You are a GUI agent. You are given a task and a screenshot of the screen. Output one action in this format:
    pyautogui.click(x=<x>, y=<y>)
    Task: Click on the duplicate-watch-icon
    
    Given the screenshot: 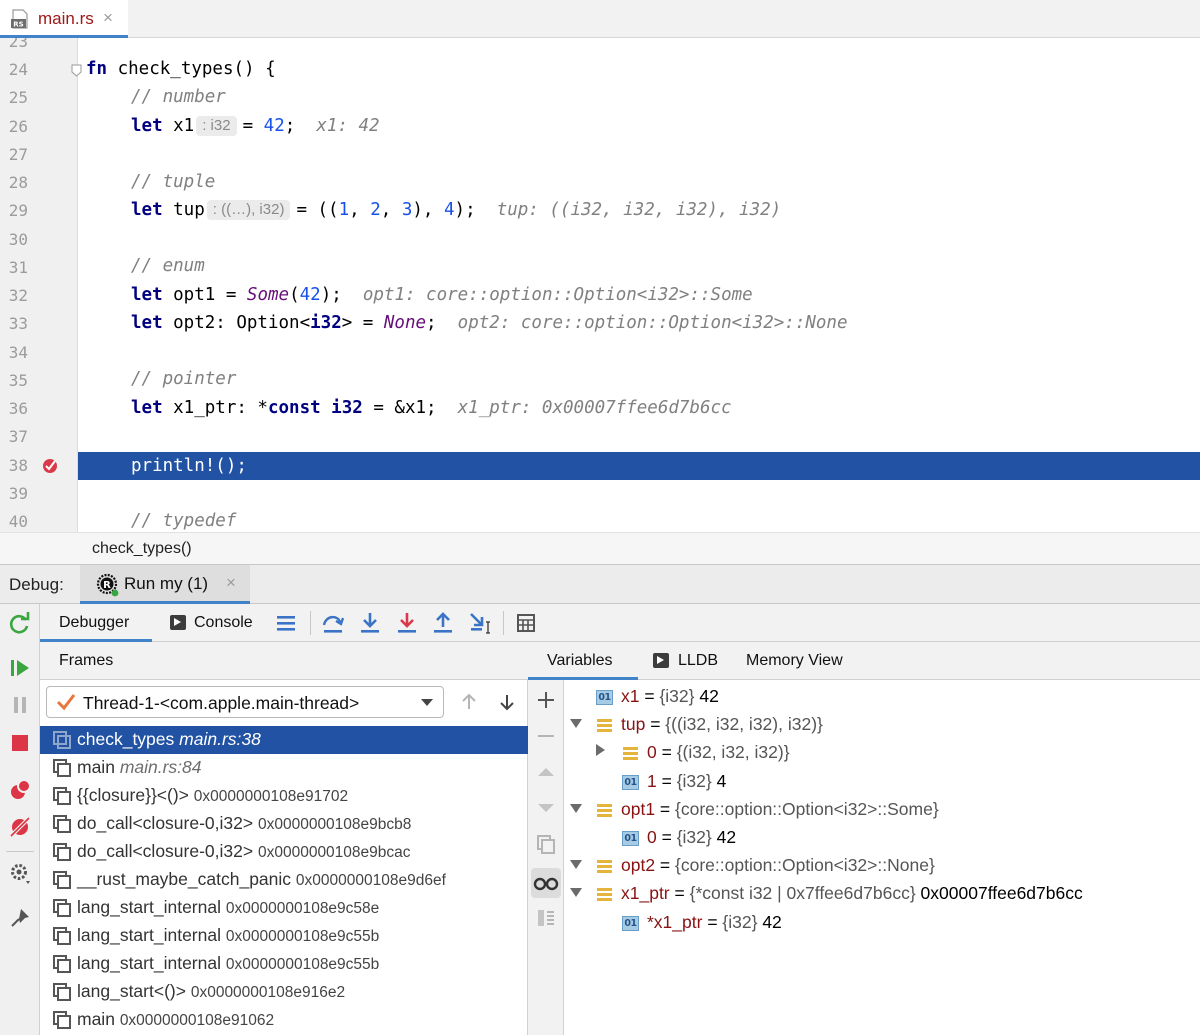 What is the action you would take?
    pyautogui.click(x=546, y=844)
    